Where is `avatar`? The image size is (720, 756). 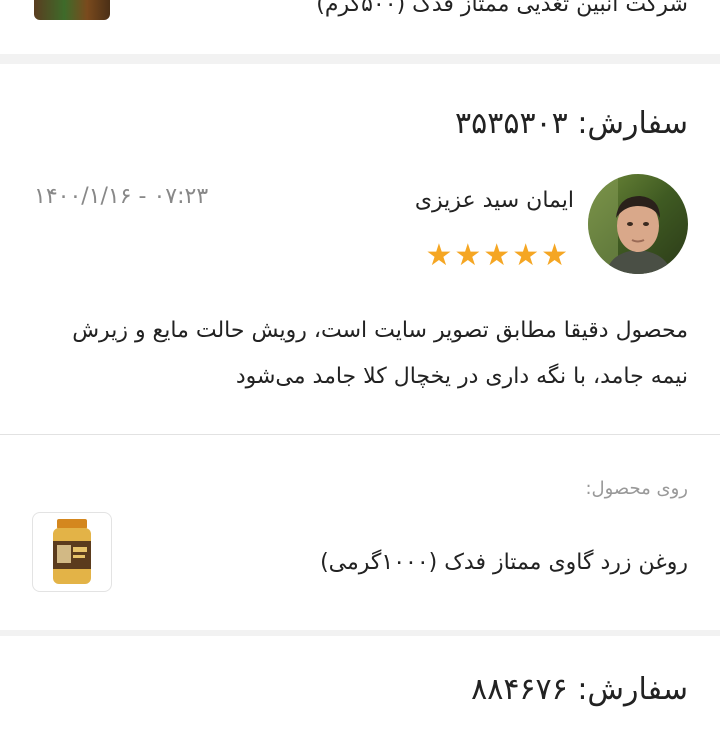 avatar is located at coordinates (638, 224).